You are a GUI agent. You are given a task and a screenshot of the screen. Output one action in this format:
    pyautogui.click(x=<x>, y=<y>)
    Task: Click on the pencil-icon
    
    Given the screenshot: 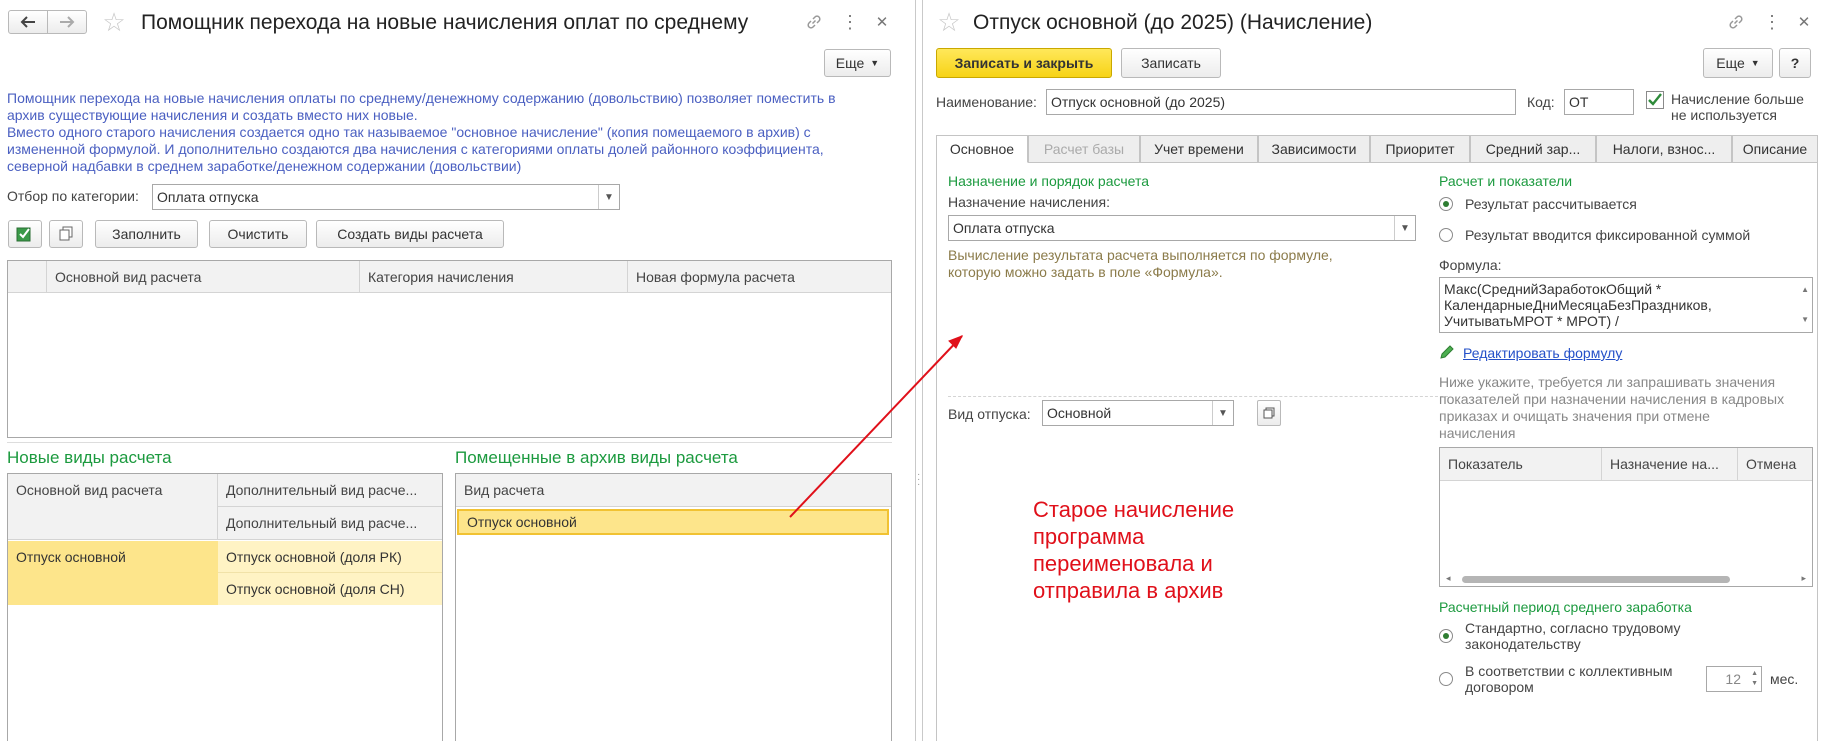 What is the action you would take?
    pyautogui.click(x=1447, y=353)
    